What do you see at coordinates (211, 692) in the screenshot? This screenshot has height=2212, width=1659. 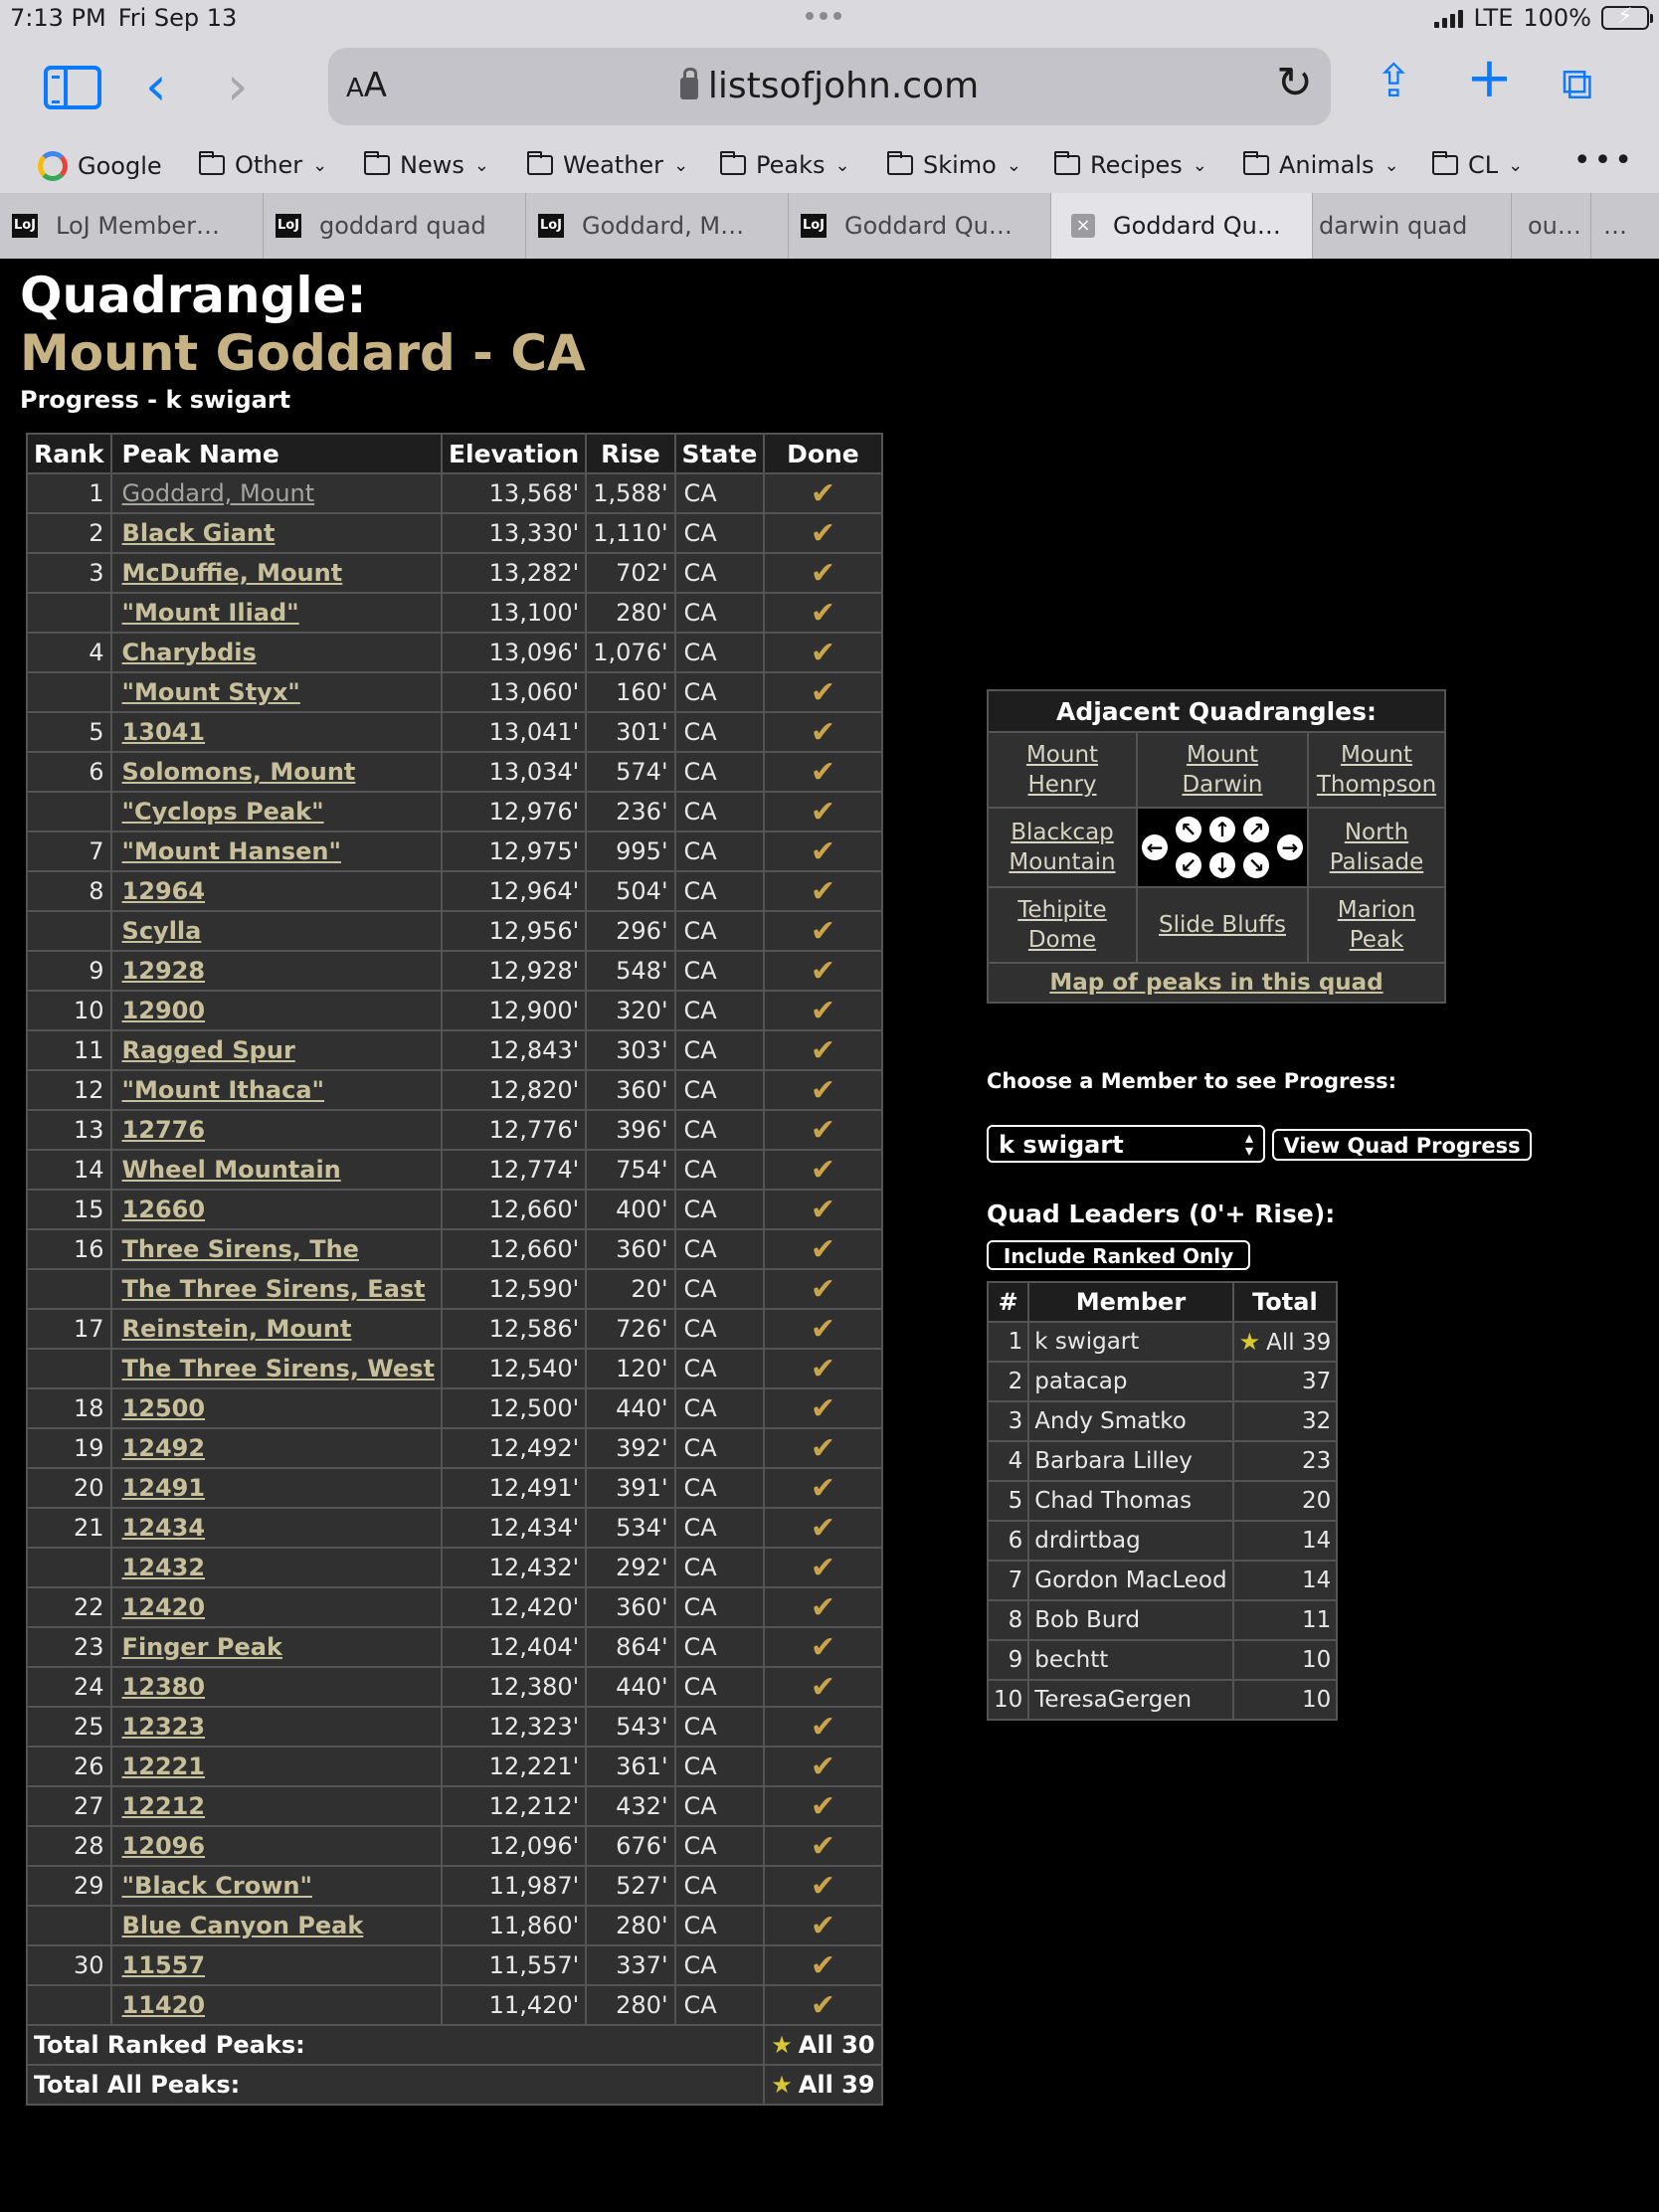 I see `peak-link: "Mount Styx"` at bounding box center [211, 692].